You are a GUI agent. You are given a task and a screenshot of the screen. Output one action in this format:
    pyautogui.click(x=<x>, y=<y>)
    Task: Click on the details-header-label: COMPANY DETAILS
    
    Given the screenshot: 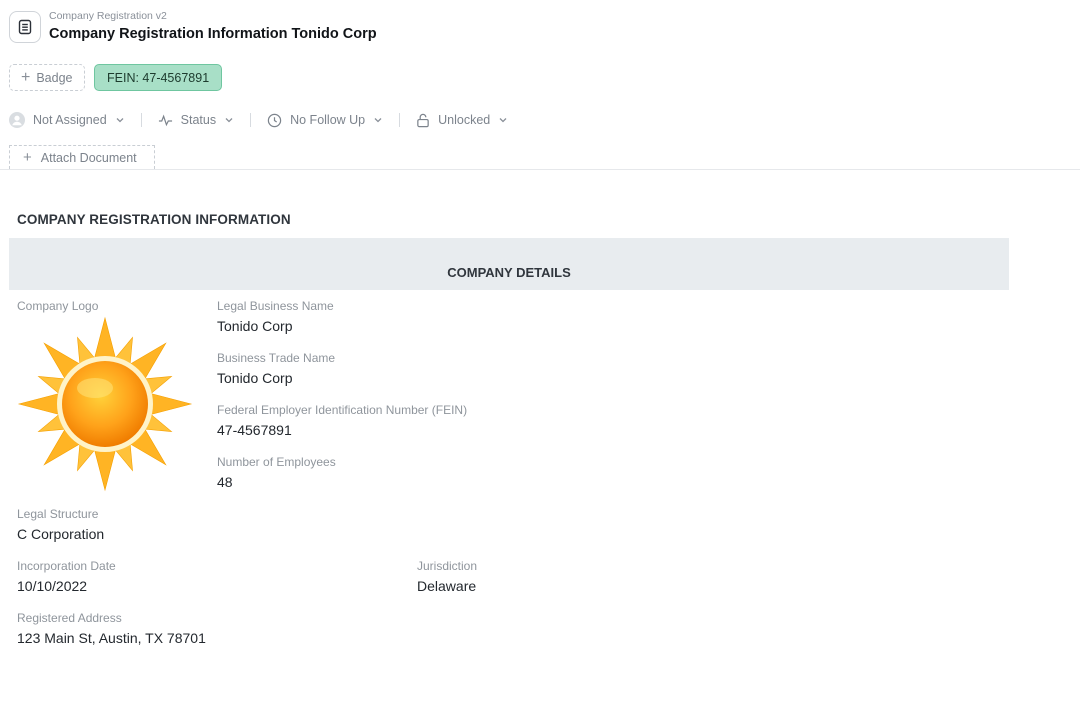 What is the action you would take?
    pyautogui.click(x=509, y=272)
    